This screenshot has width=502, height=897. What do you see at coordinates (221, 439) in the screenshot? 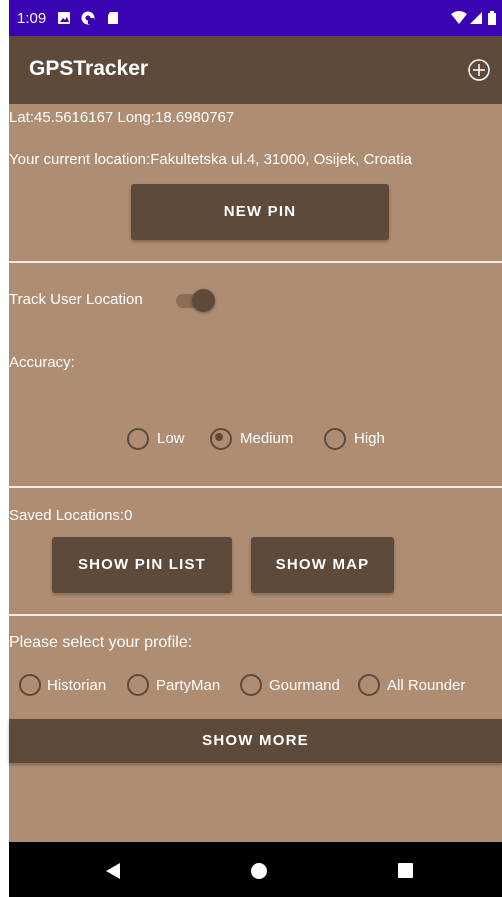
I see `accuracy-medium-radio` at bounding box center [221, 439].